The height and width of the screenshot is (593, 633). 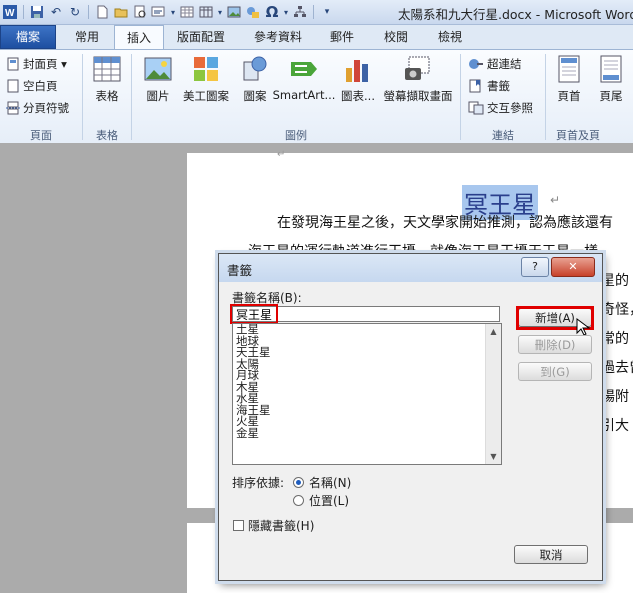 I want to click on tables-group-label: 表格, so click(x=107, y=135).